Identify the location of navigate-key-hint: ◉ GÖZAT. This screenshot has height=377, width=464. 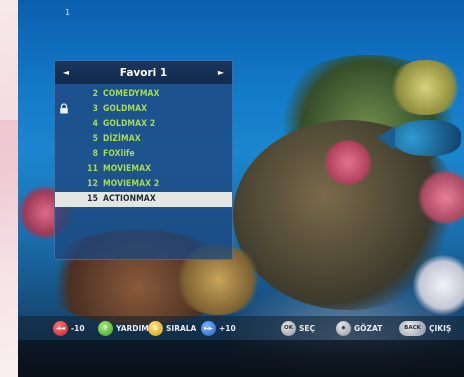
(359, 328).